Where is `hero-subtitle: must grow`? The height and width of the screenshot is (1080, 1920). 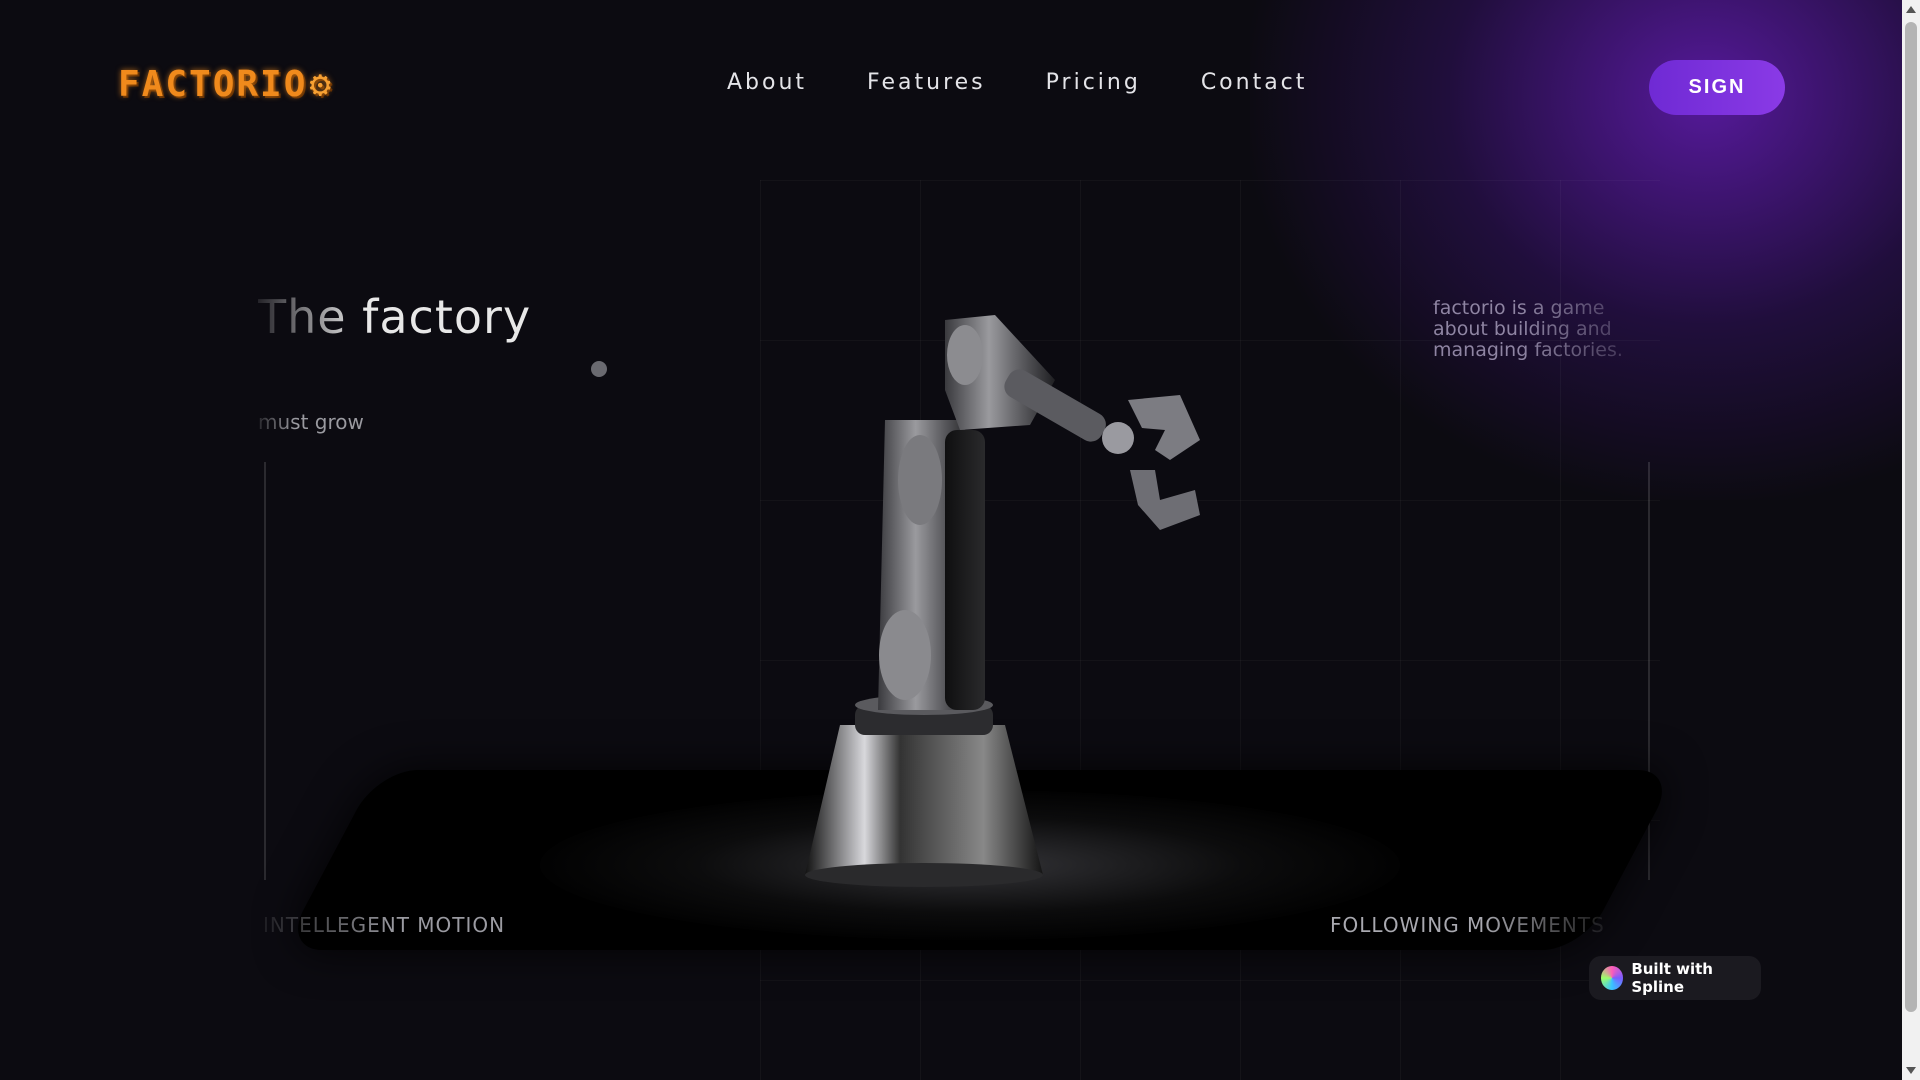
hero-subtitle: must grow is located at coordinates (311, 422).